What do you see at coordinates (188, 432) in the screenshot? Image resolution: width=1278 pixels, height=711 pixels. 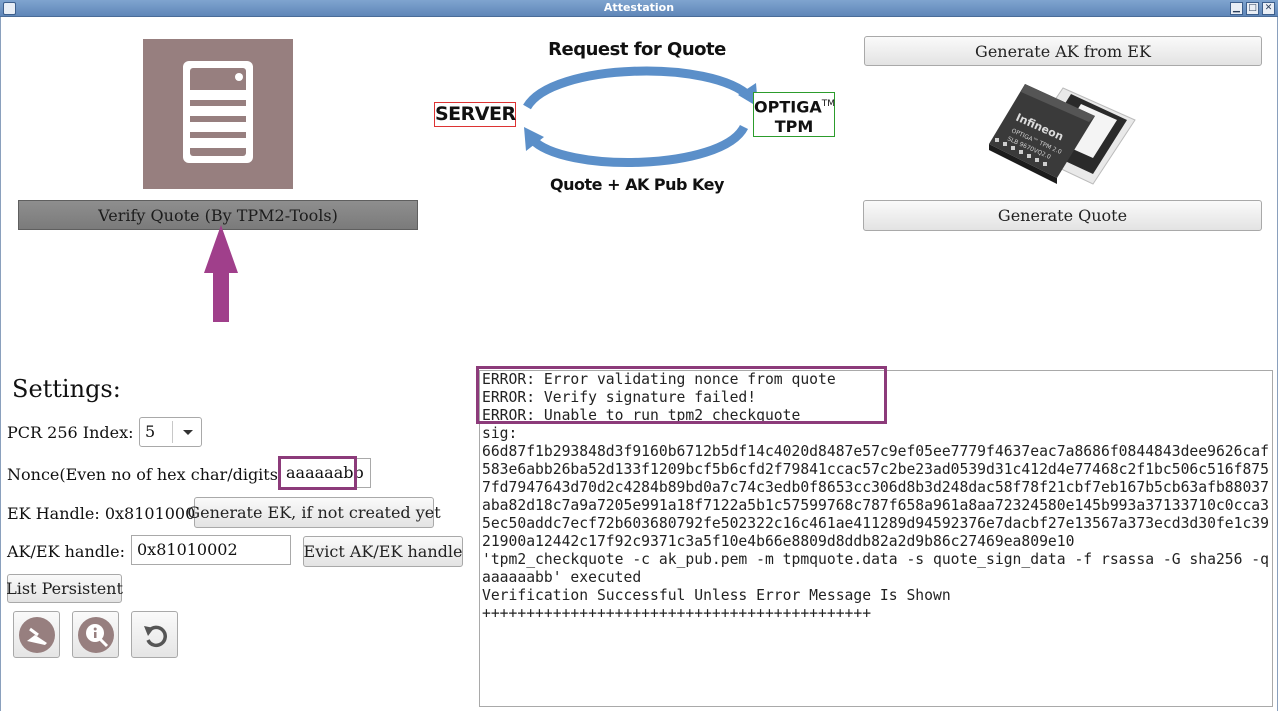 I see `chevron-down-icon` at bounding box center [188, 432].